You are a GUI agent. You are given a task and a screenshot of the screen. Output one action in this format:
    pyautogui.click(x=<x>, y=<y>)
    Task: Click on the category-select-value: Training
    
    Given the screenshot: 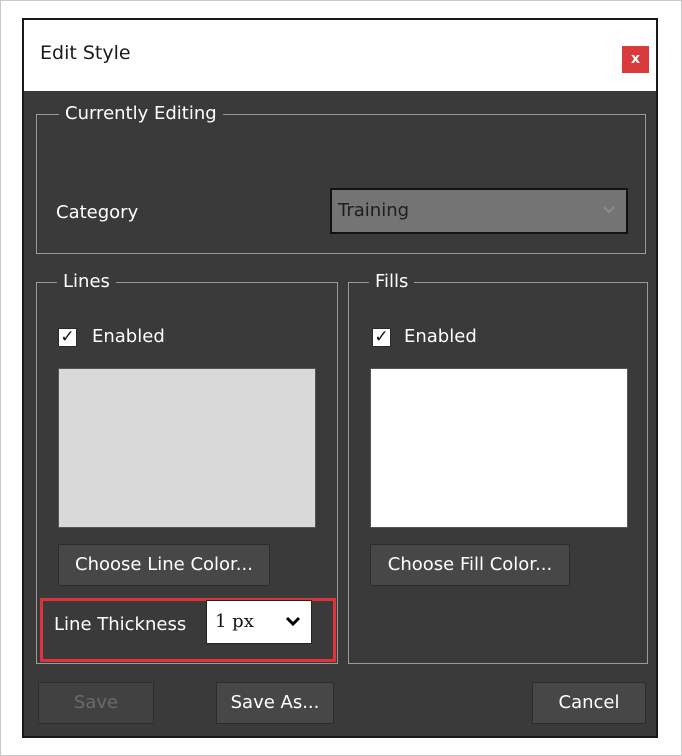 What is the action you would take?
    pyautogui.click(x=374, y=210)
    